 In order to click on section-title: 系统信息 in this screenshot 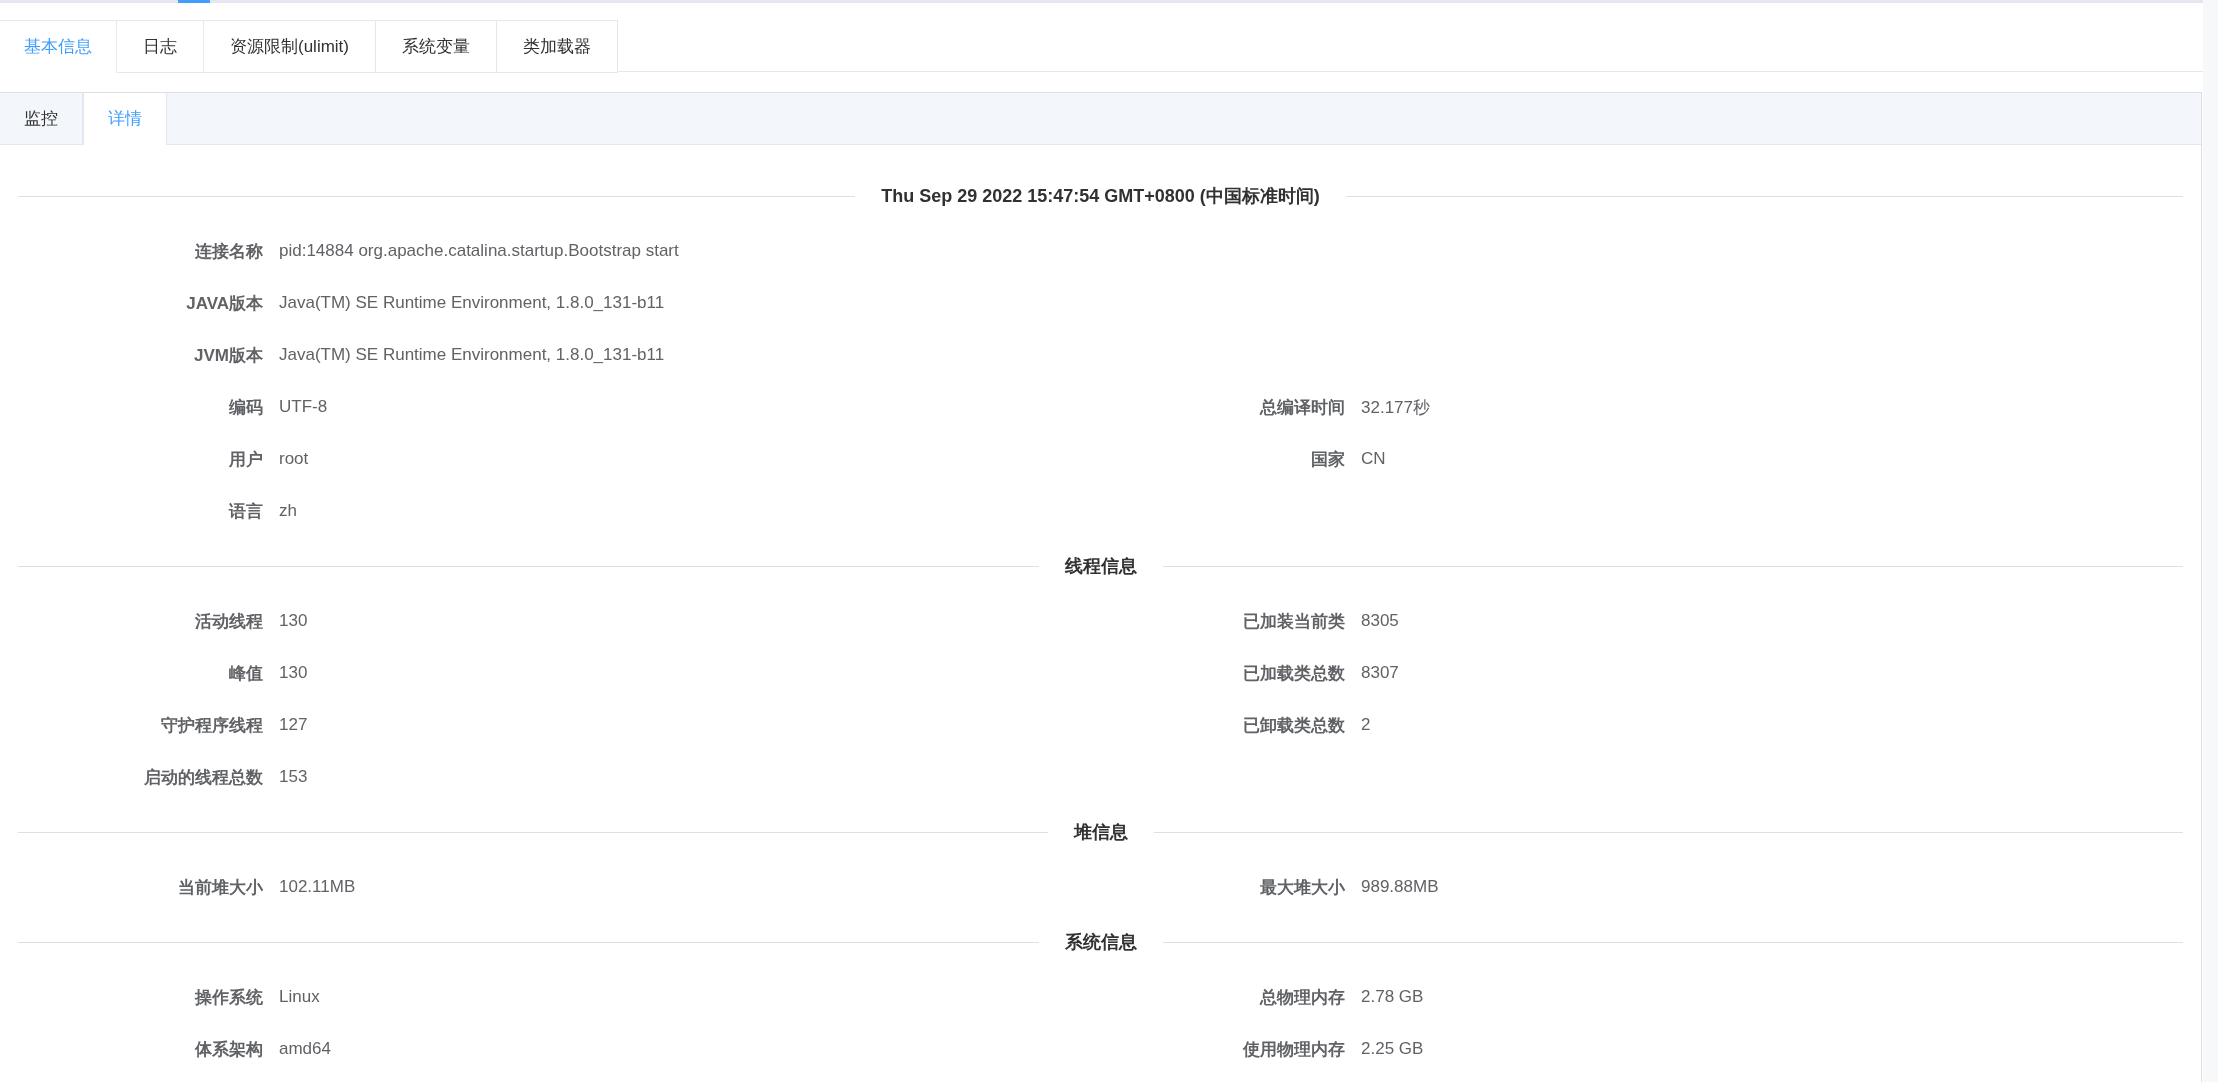, I will do `click(1100, 942)`.